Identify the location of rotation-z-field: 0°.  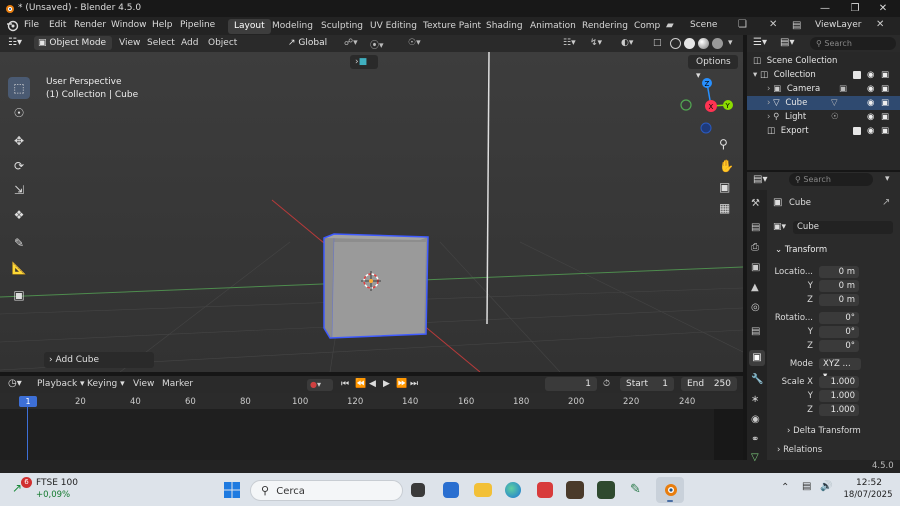
(839, 346).